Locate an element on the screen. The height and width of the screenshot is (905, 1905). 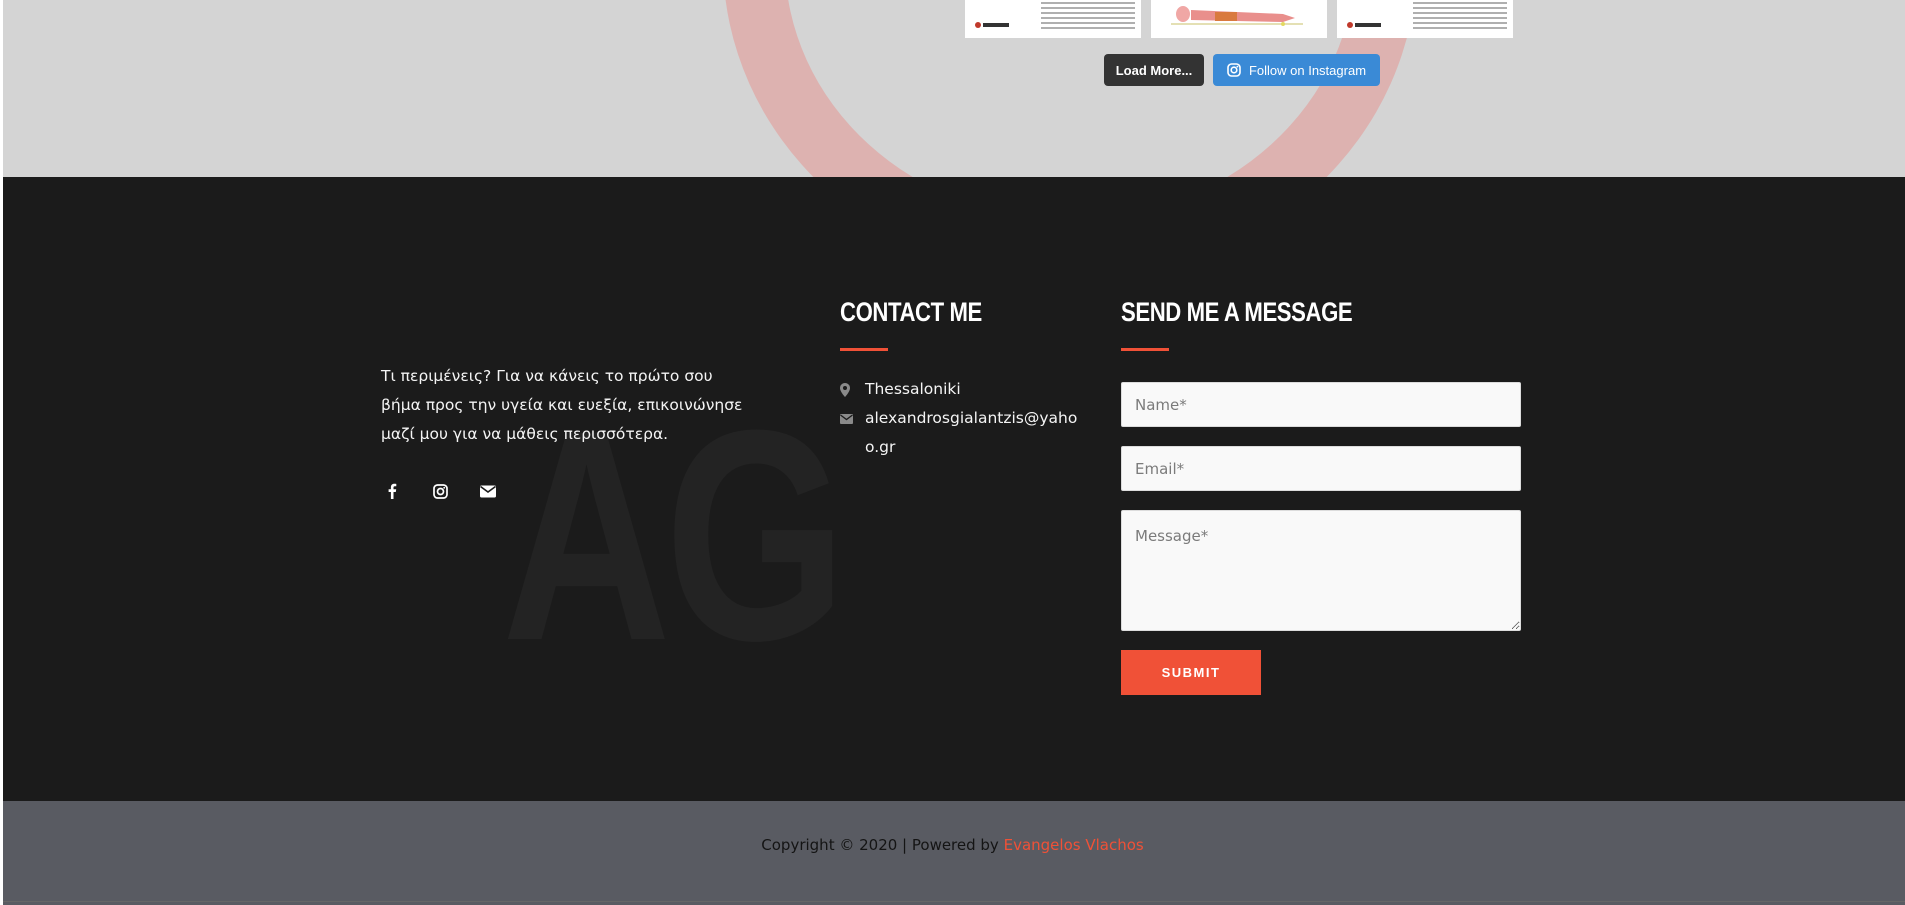
contact-email: alexandrosgialantzis@yahoo.gr is located at coordinates (962, 433).